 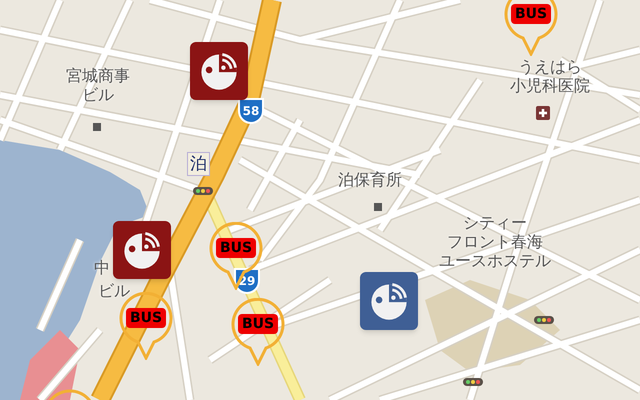 What do you see at coordinates (102, 267) in the screenshot?
I see `place-label: 中` at bounding box center [102, 267].